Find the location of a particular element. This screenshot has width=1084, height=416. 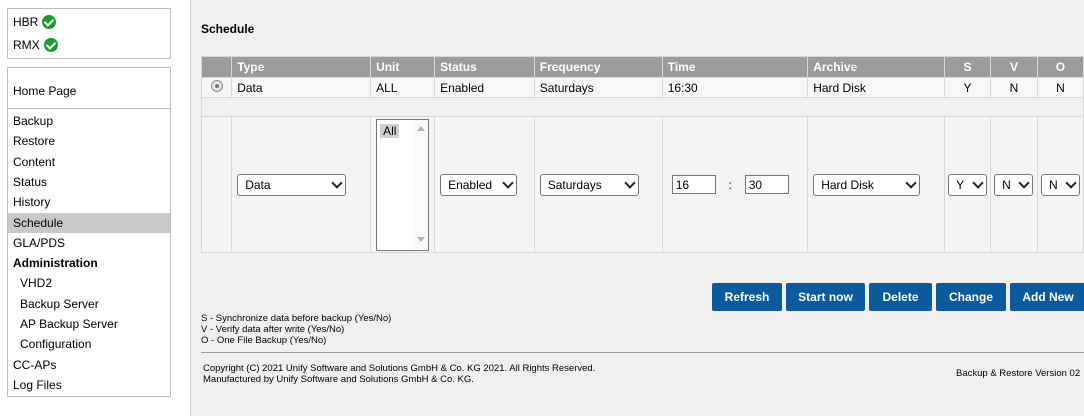

edit-cell-frequency: Saturdays is located at coordinates (598, 184).